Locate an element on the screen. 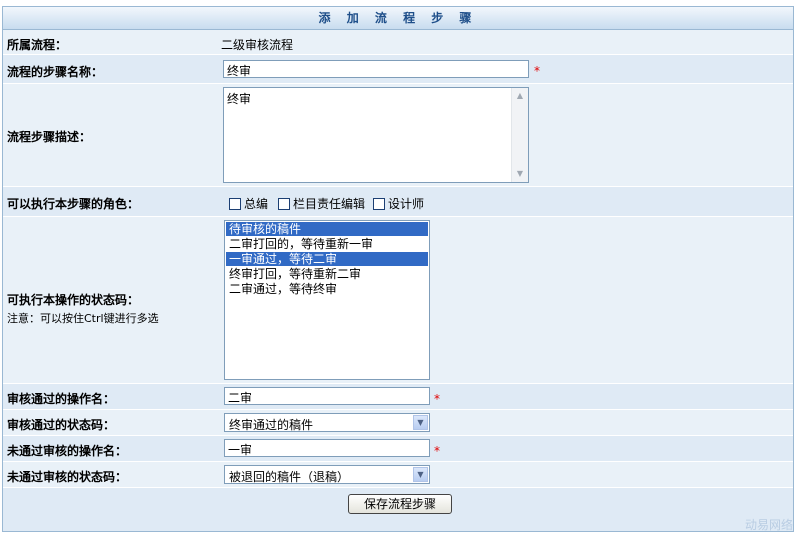 Image resolution: width=797 pixels, height=535 pixels. list-item: 一审通过，等待二审 is located at coordinates (327, 259).